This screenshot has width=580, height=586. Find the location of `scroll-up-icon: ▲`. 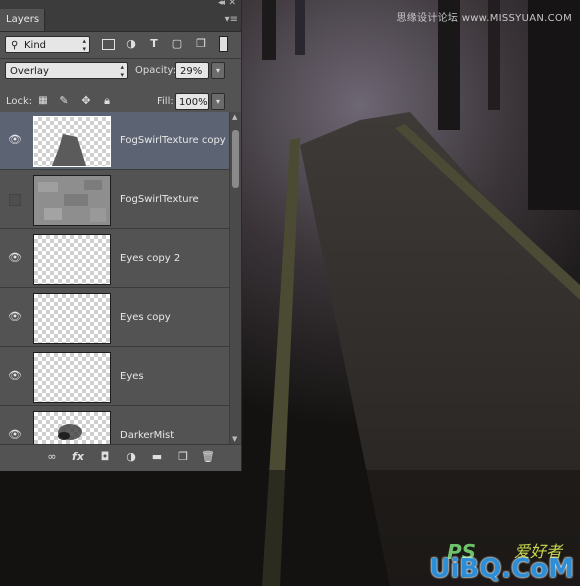

scroll-up-icon: ▲ is located at coordinates (234, 117).